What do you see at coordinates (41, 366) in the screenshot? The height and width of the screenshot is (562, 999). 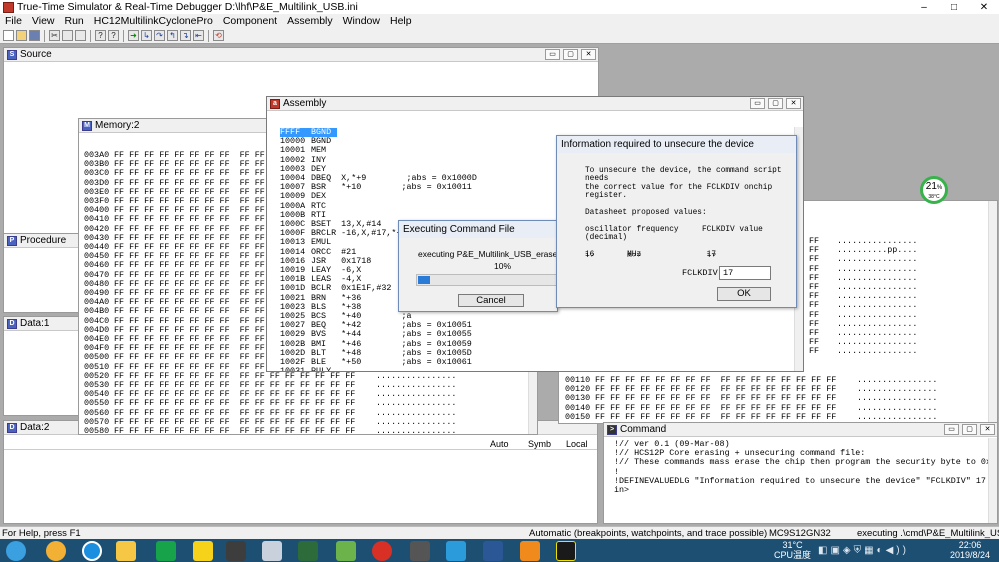 I see `data1-window: D Data:1` at bounding box center [41, 366].